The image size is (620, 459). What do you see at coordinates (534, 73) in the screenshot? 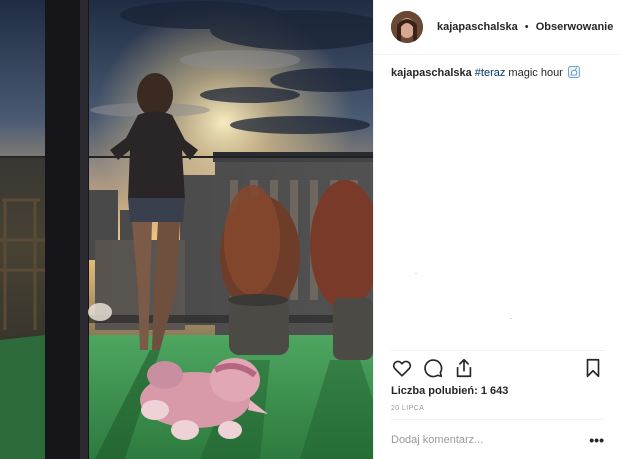
I see `caption-text: magic hour` at bounding box center [534, 73].